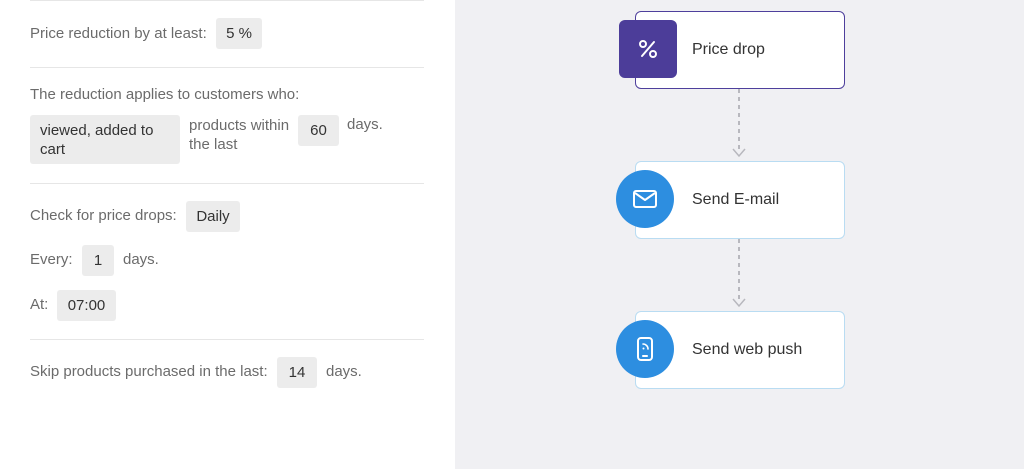 This screenshot has height=469, width=1024. Describe the element at coordinates (239, 135) in the screenshot. I see `products-within-label: products within the last` at that location.